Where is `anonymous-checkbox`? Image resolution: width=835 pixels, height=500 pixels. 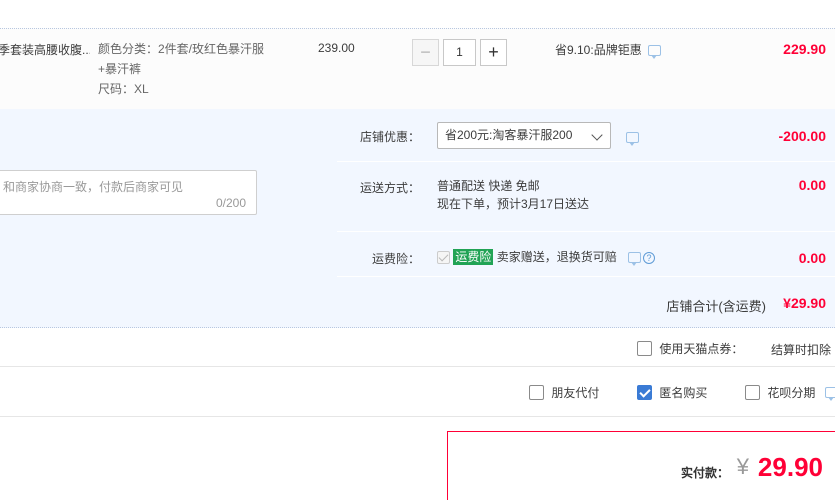 anonymous-checkbox is located at coordinates (644, 392).